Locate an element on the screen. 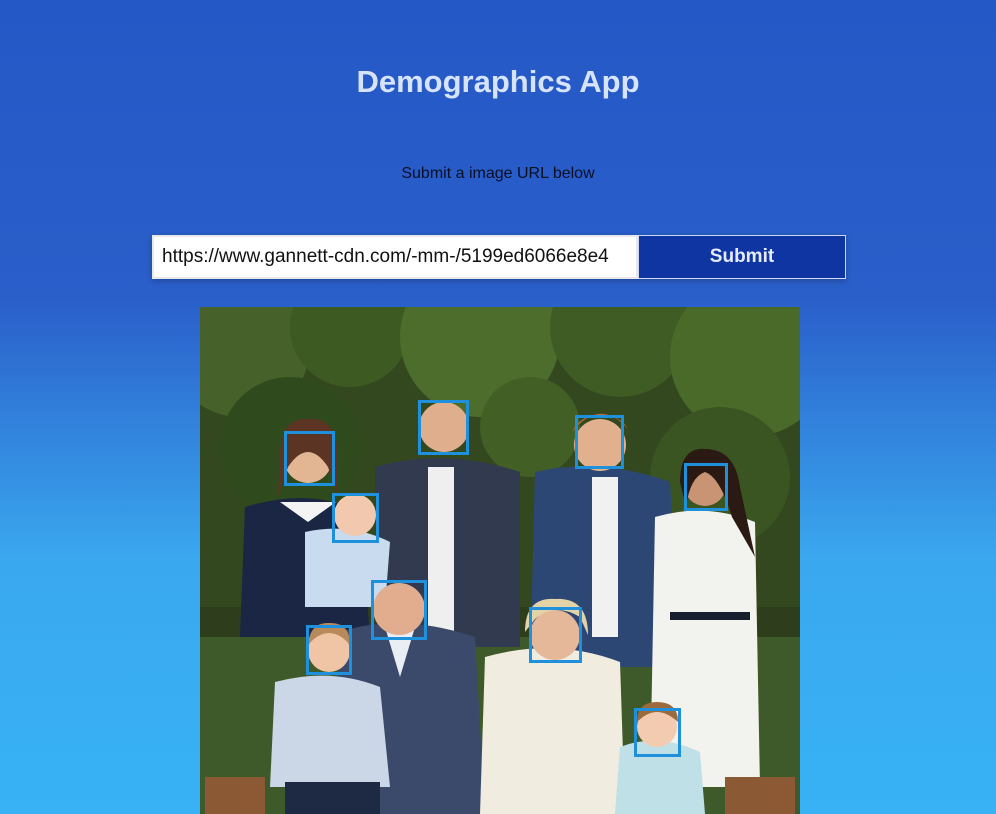 The height and width of the screenshot is (814, 996). instruction-text: Submit a image URL below is located at coordinates (498, 173).